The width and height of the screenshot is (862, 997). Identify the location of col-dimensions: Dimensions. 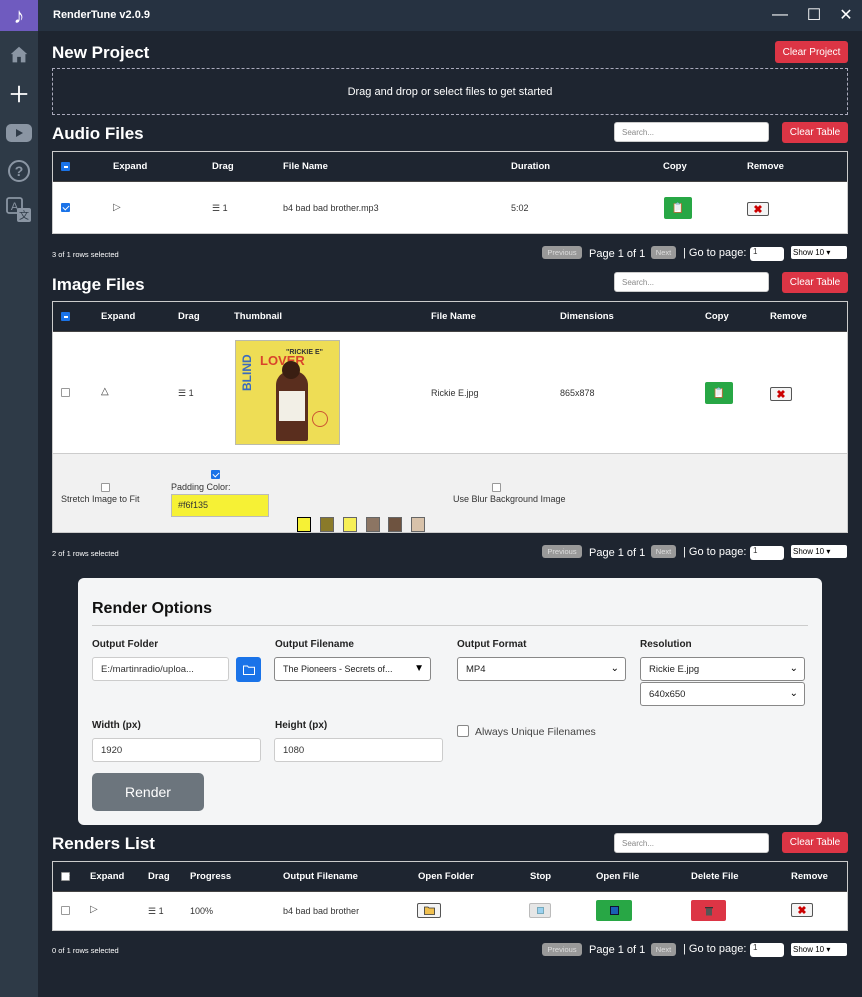
(587, 317).